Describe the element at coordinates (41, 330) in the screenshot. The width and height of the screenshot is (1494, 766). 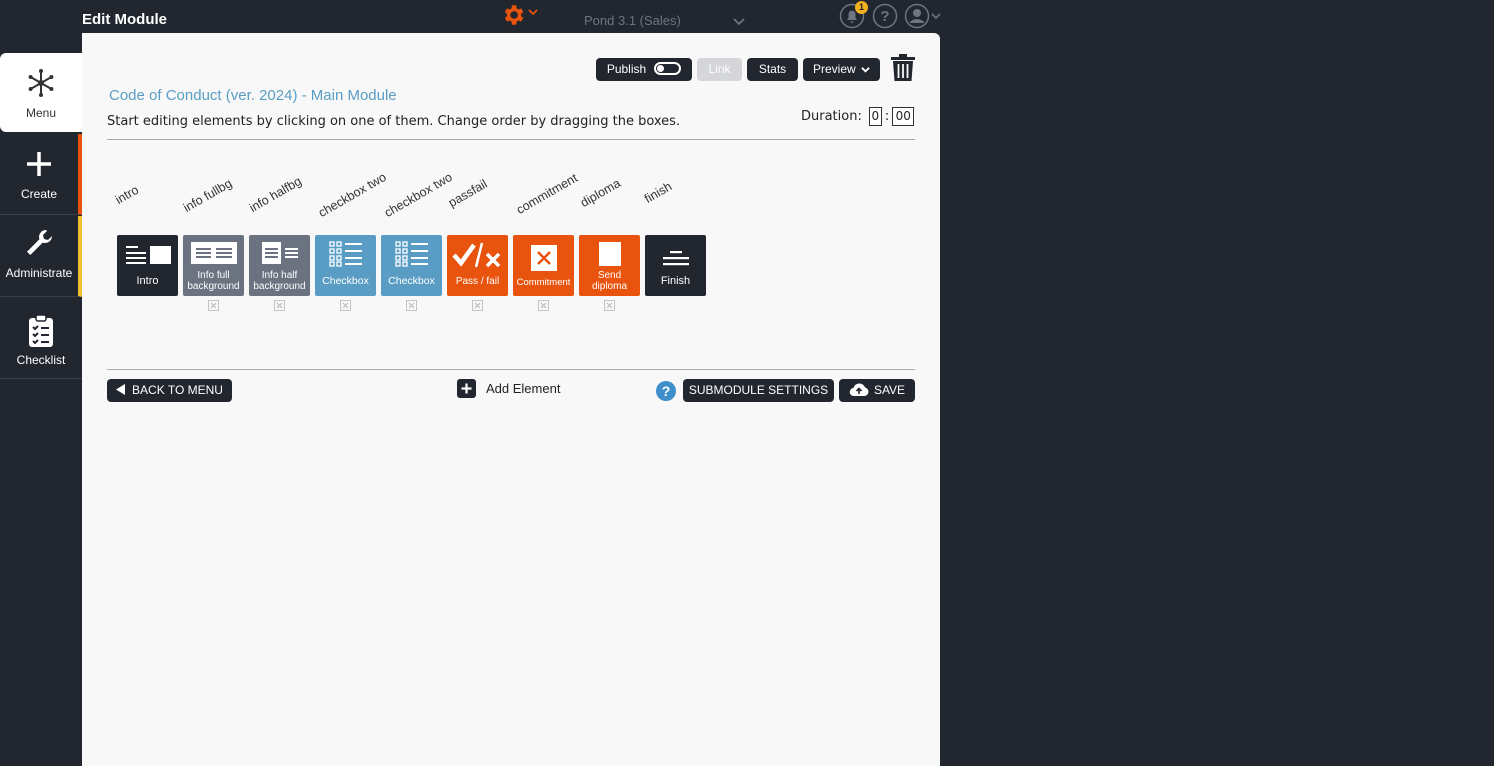
I see `clipboard-icon` at that location.